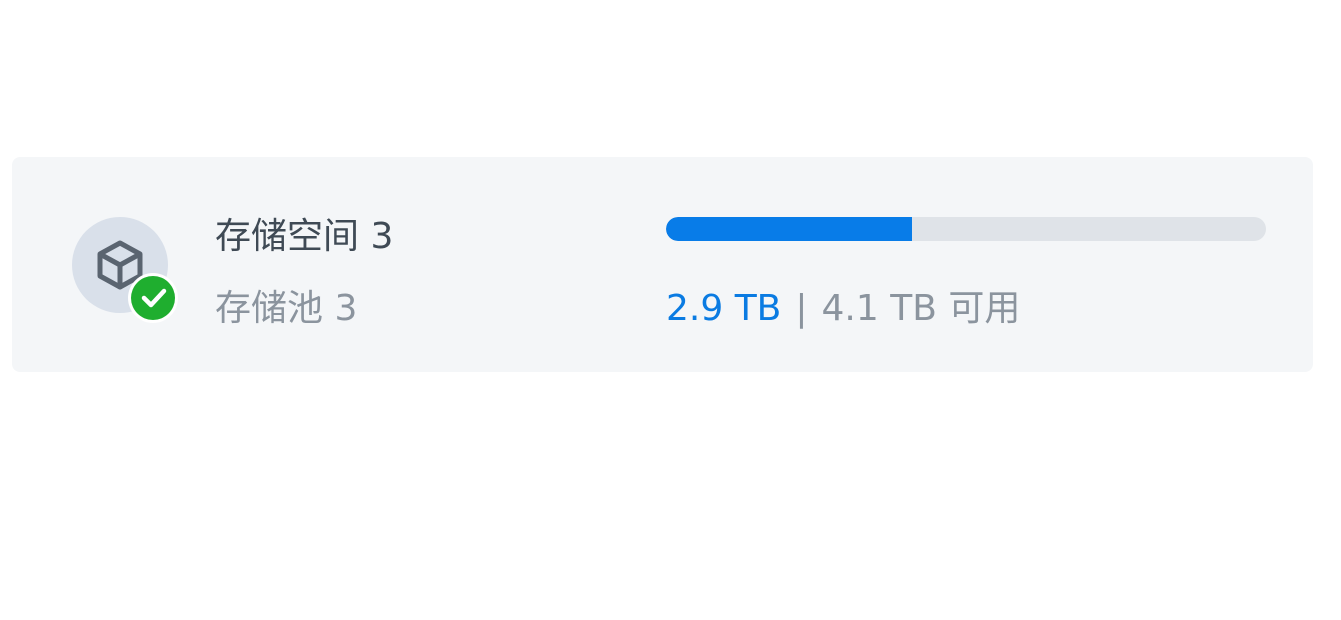  What do you see at coordinates (966, 229) in the screenshot?
I see `usage-progress-bar` at bounding box center [966, 229].